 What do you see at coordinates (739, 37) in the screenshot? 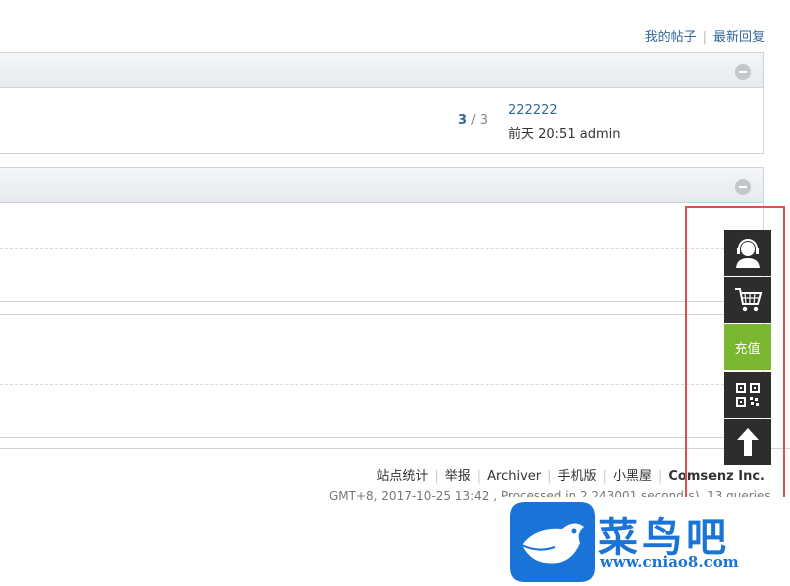
I see `latest-replies-link: 最新回复` at bounding box center [739, 37].